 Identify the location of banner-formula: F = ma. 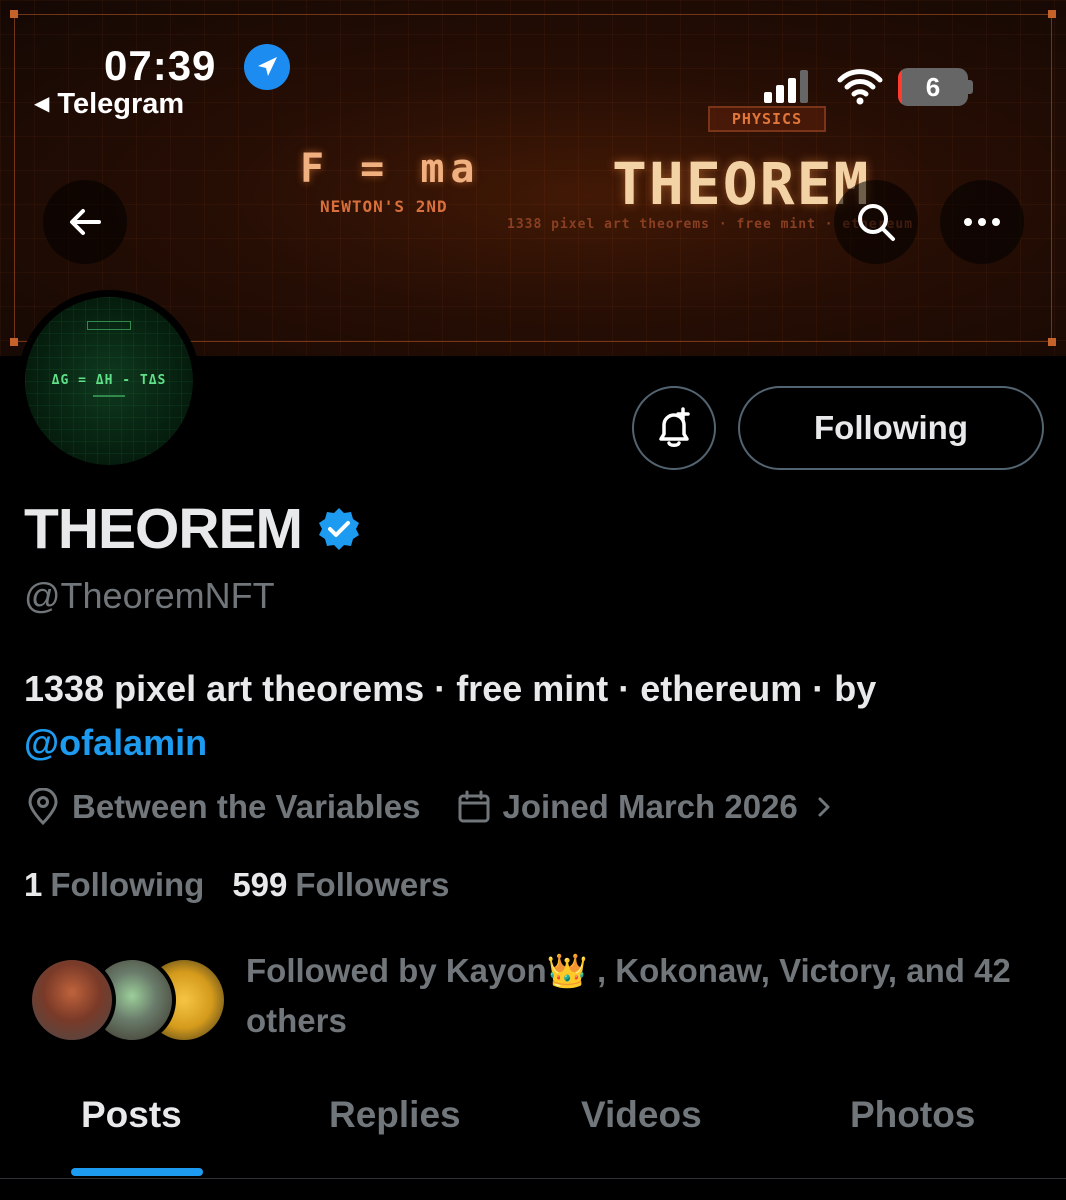
(390, 169).